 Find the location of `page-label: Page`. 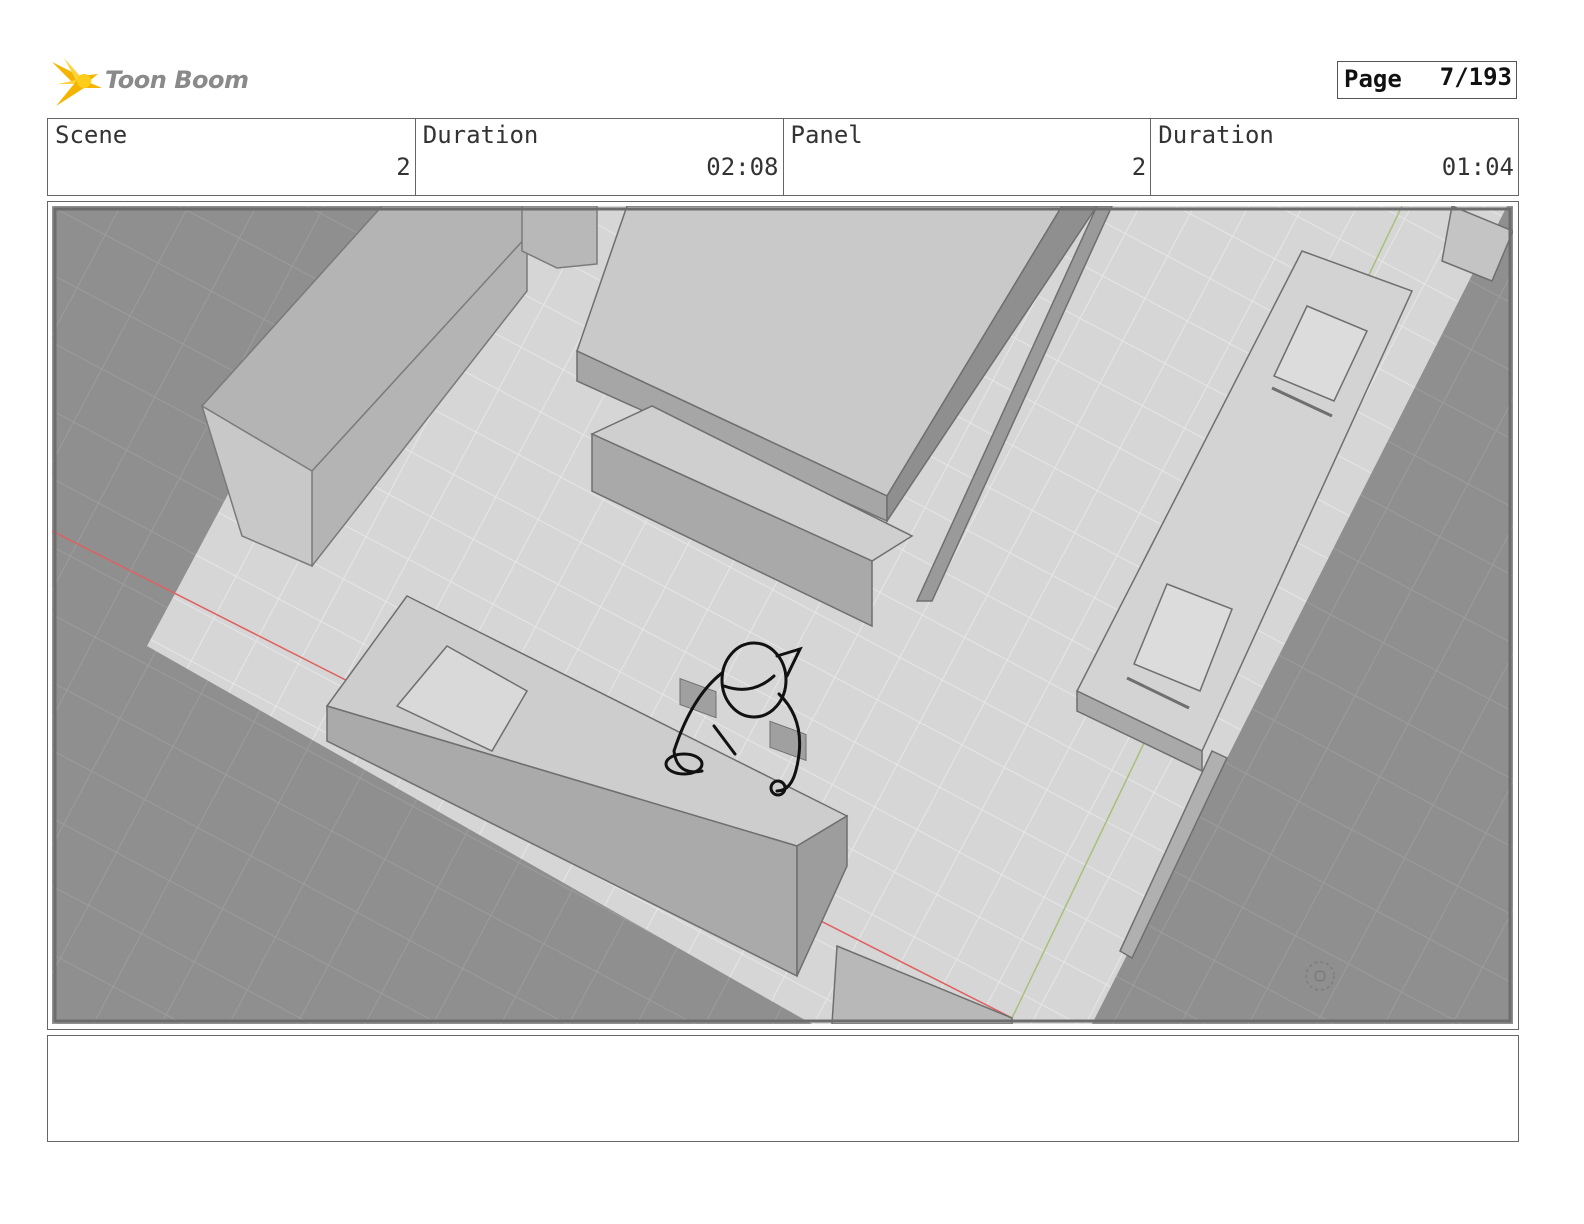

page-label: Page is located at coordinates (1373, 79).